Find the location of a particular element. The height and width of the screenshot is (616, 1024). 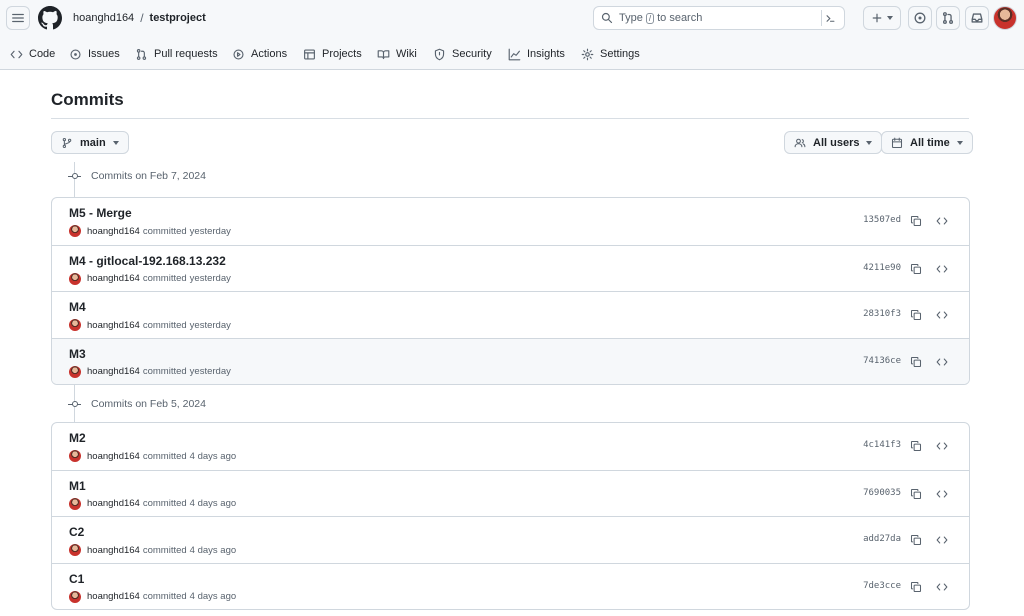

tab-settings: Settings is located at coordinates (610, 54).